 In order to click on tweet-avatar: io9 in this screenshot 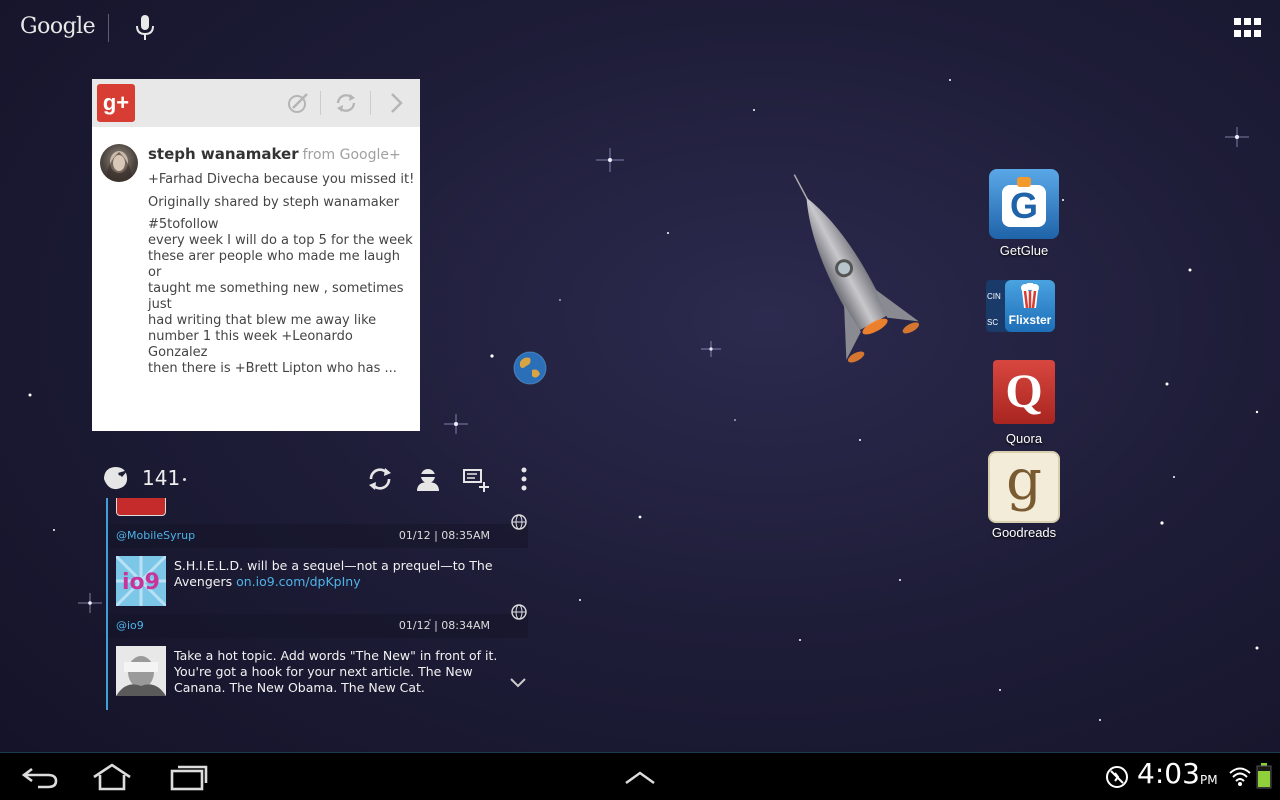, I will do `click(141, 581)`.